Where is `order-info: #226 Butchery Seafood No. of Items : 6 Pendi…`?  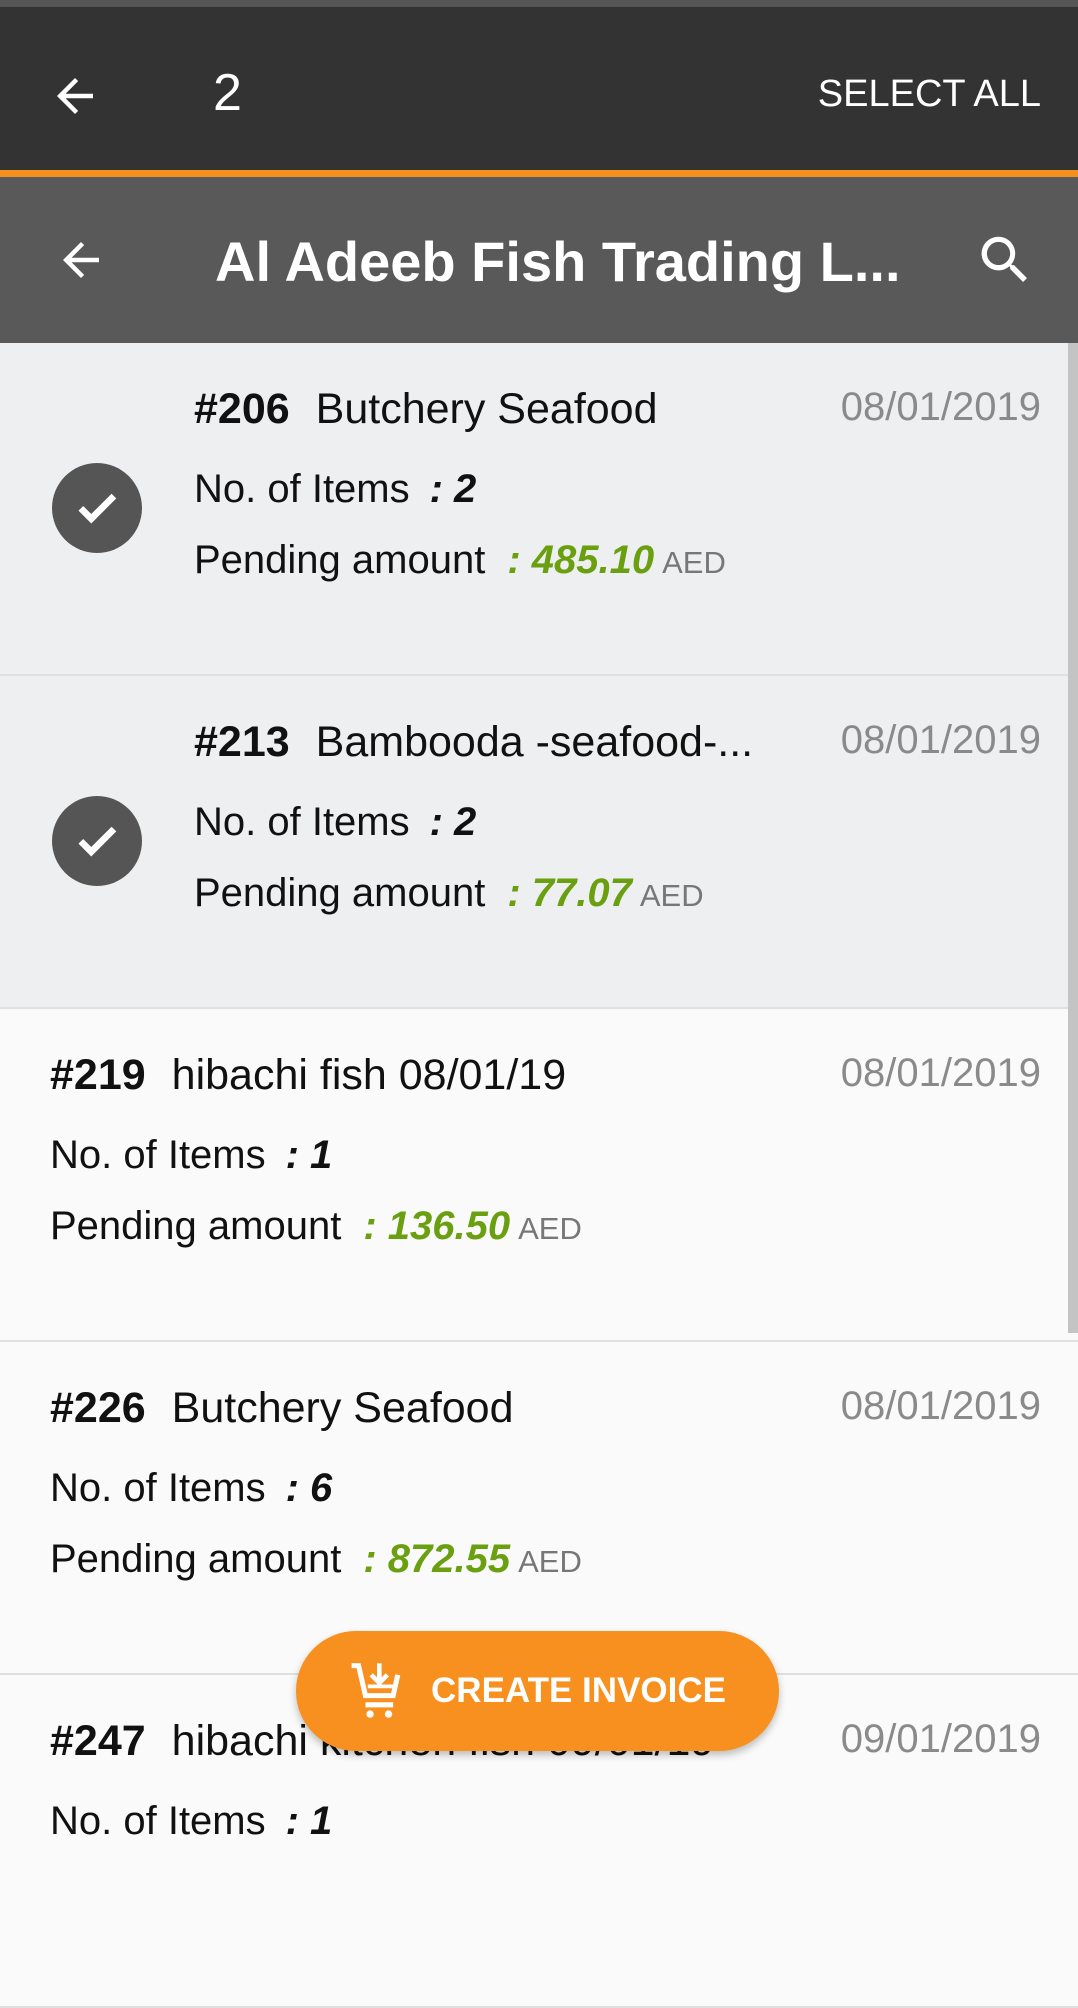
order-info: #226 Butchery Seafood No. of Items : 6 Pendi… is located at coordinates (316, 1483).